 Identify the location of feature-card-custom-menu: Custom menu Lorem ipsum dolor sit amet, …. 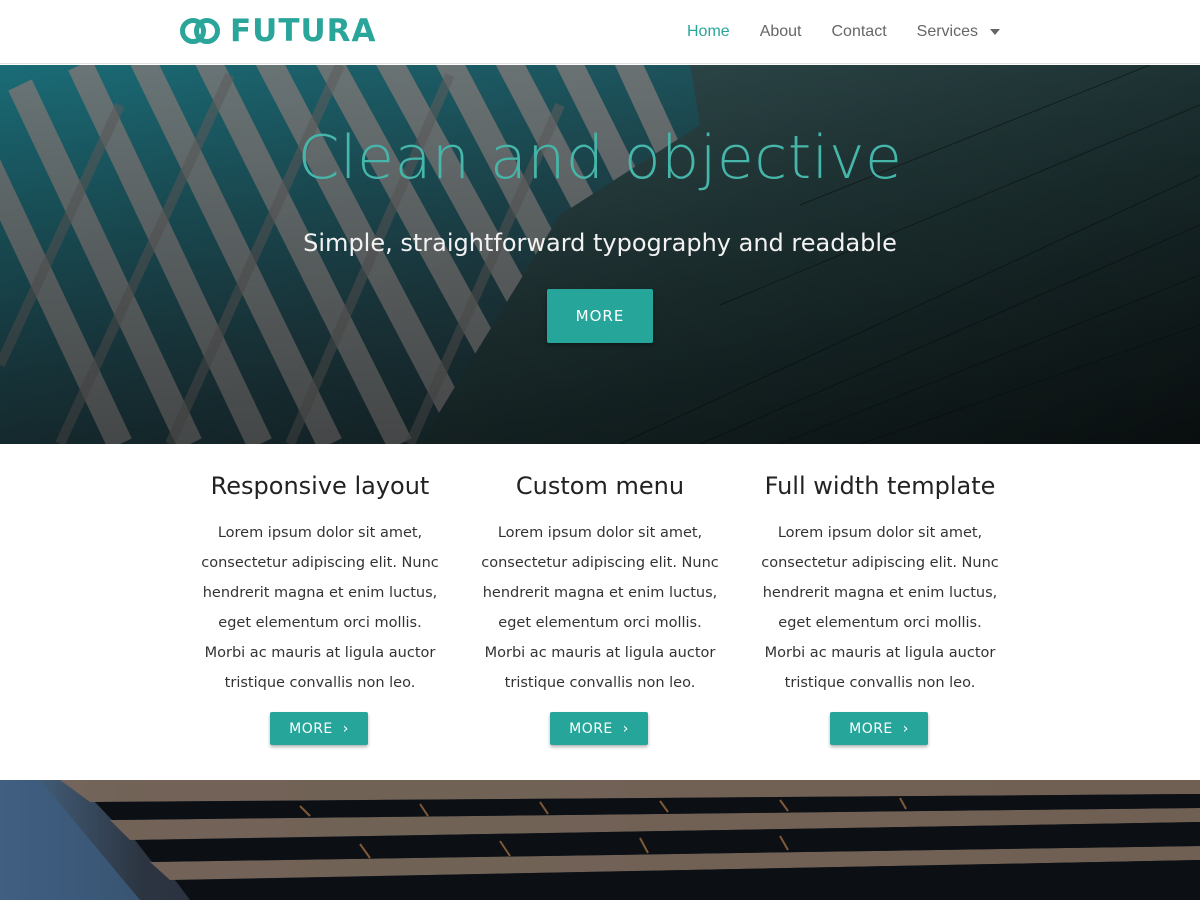
(600, 608).